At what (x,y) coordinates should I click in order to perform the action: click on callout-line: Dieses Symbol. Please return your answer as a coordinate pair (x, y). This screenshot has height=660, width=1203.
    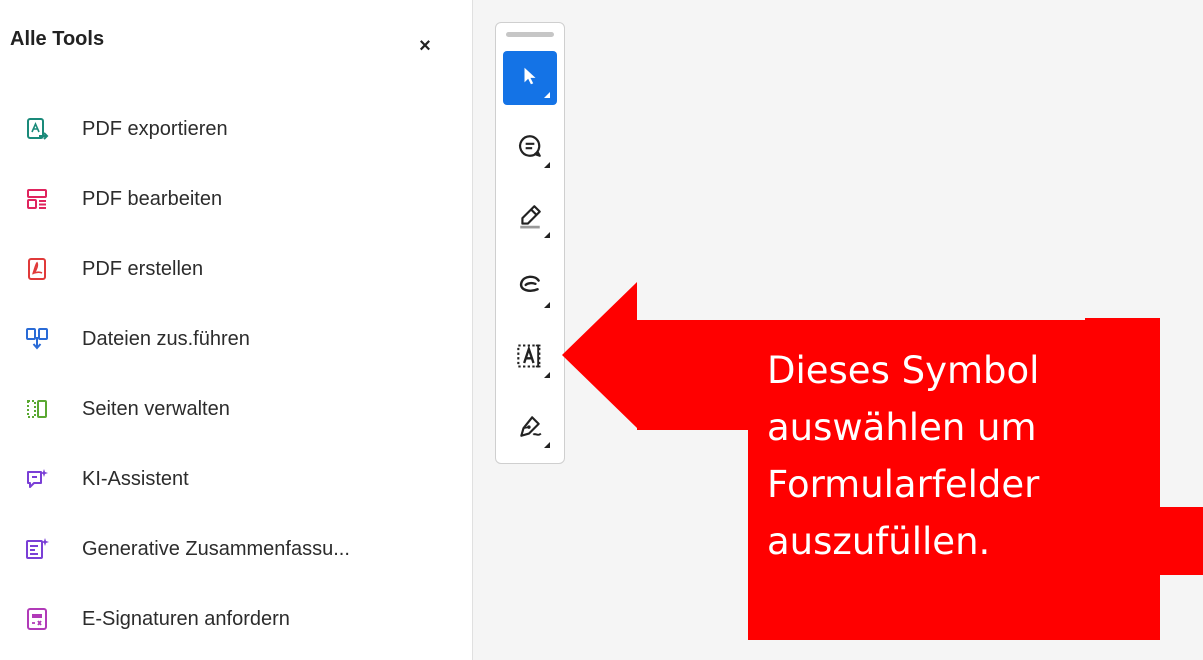
    Looking at the image, I should click on (903, 370).